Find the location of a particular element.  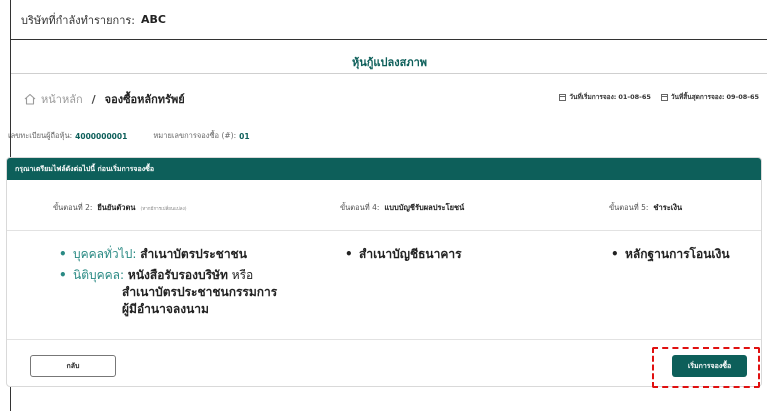

holder-value: 4000000001 is located at coordinates (101, 136).